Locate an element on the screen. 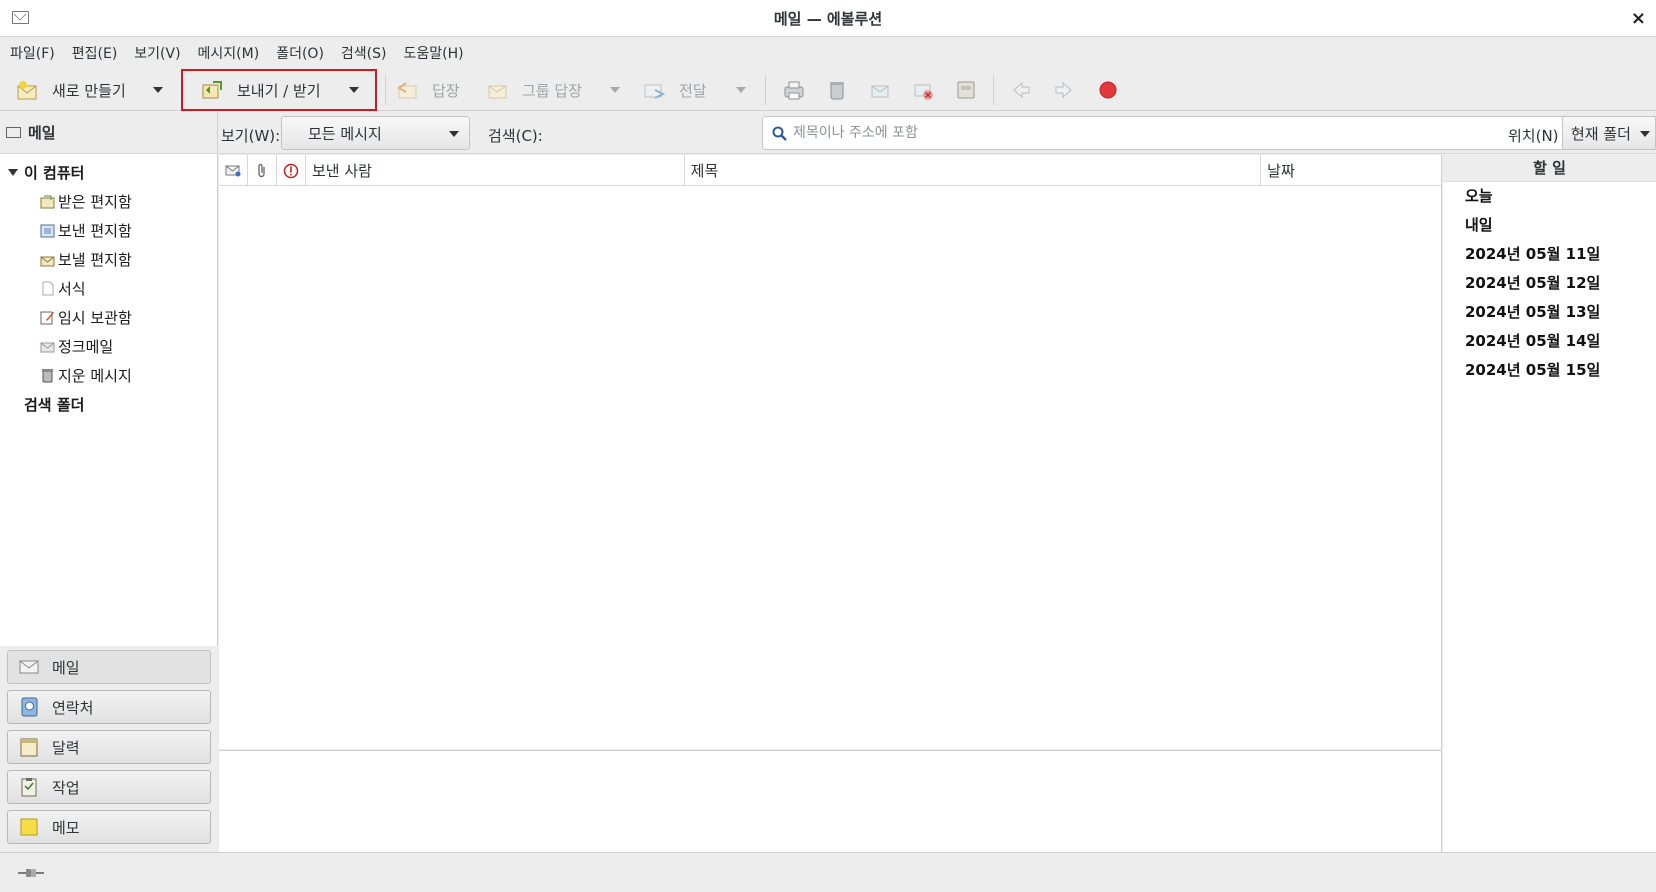 The image size is (1656, 892). date-column-label: 날짜 is located at coordinates (1281, 171).